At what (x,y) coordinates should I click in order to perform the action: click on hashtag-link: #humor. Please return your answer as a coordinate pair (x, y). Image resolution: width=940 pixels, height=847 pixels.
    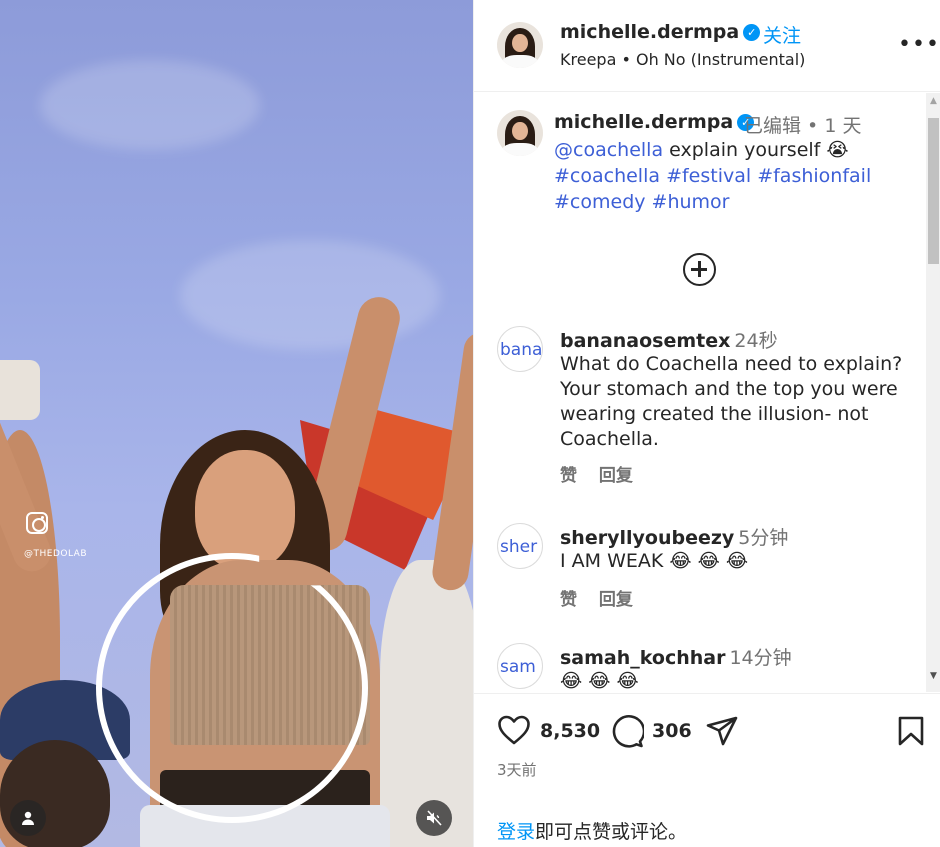
    Looking at the image, I should click on (691, 202).